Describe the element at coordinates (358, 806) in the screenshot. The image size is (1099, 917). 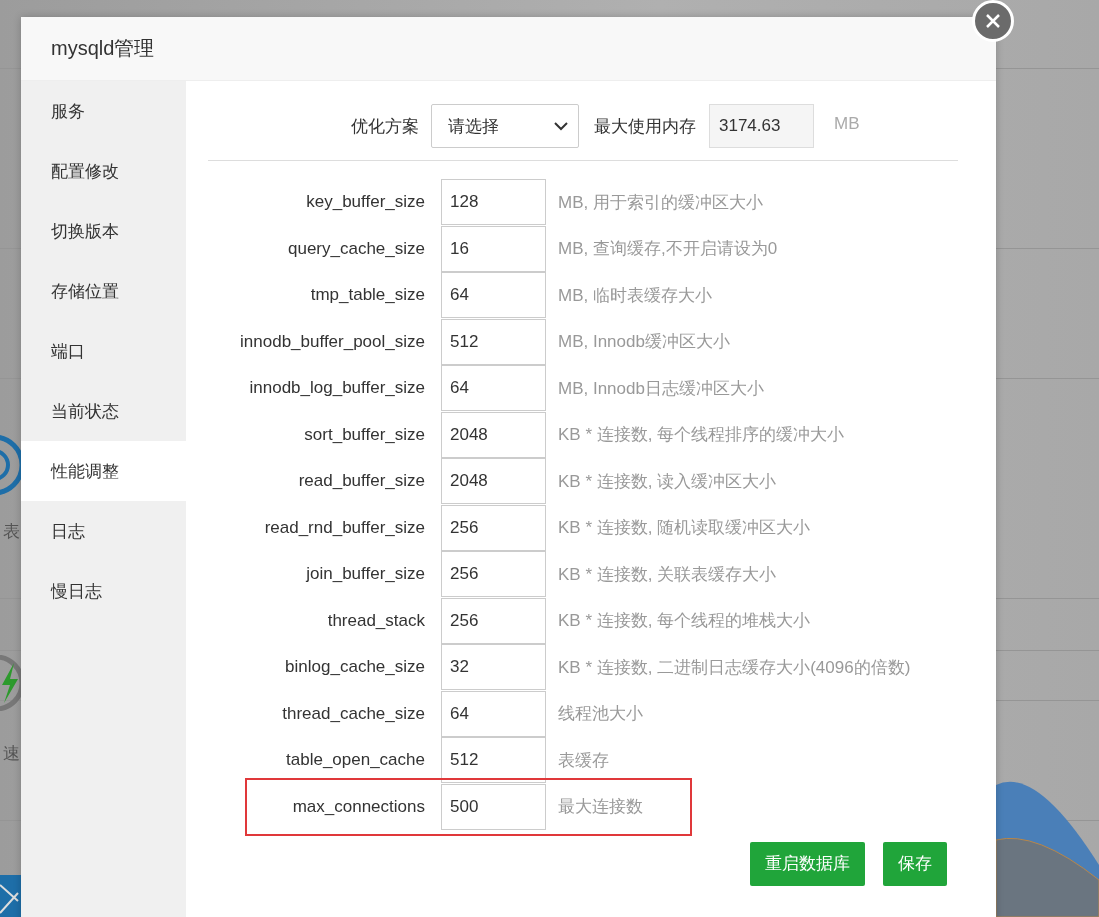
I see `param-label: max_connections` at that location.